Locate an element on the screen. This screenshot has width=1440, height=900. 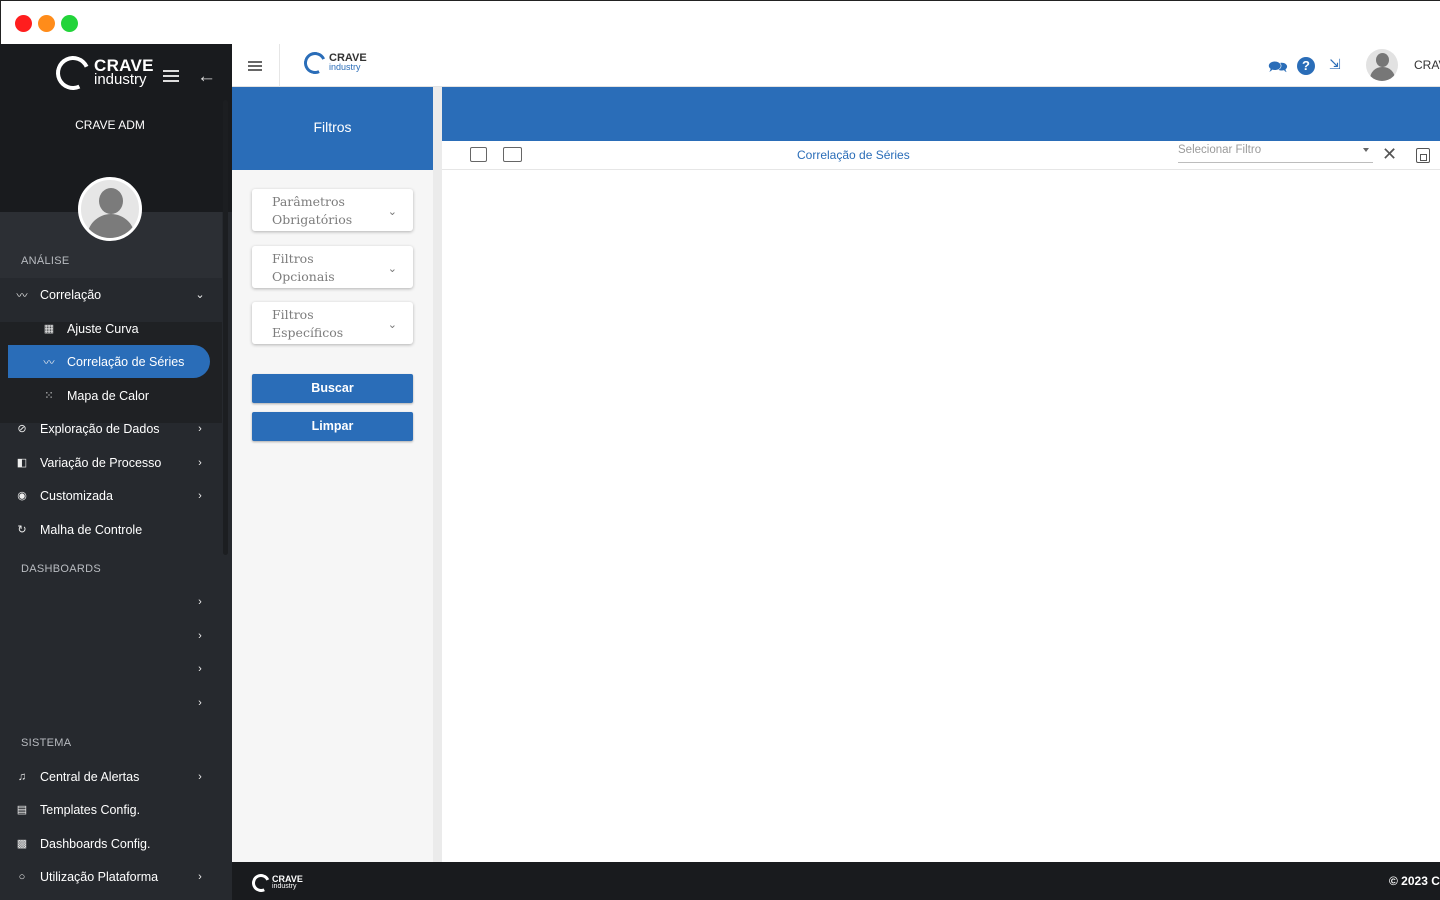
sidebar-item-correlacao: 〰 Correlação ⌄ is located at coordinates (109, 294).